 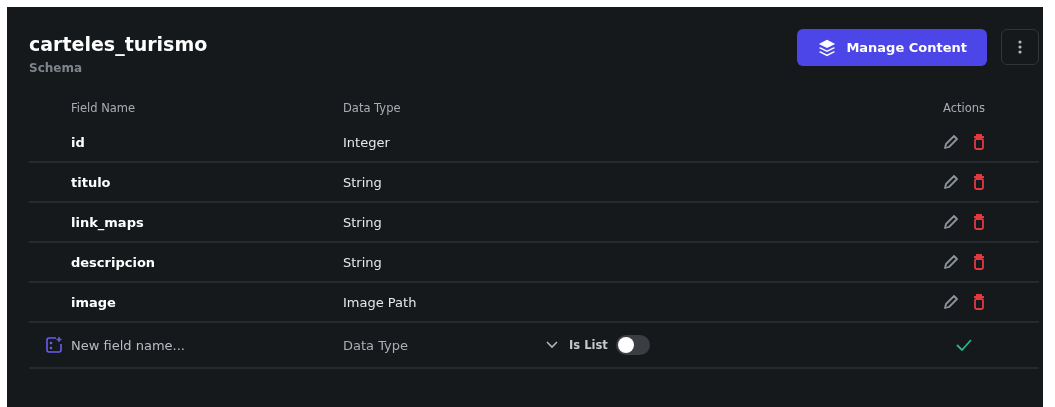 I want to click on field-name: descripcion, so click(x=114, y=262).